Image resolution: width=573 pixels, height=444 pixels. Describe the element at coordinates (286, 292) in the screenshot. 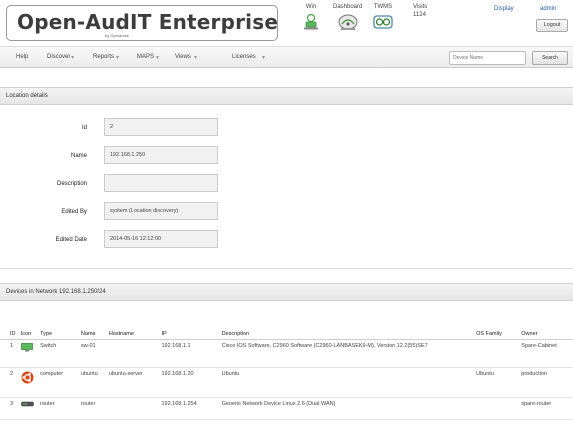

I see `devices-panel-header: Devices in Network 192.168.1.250/24` at that location.